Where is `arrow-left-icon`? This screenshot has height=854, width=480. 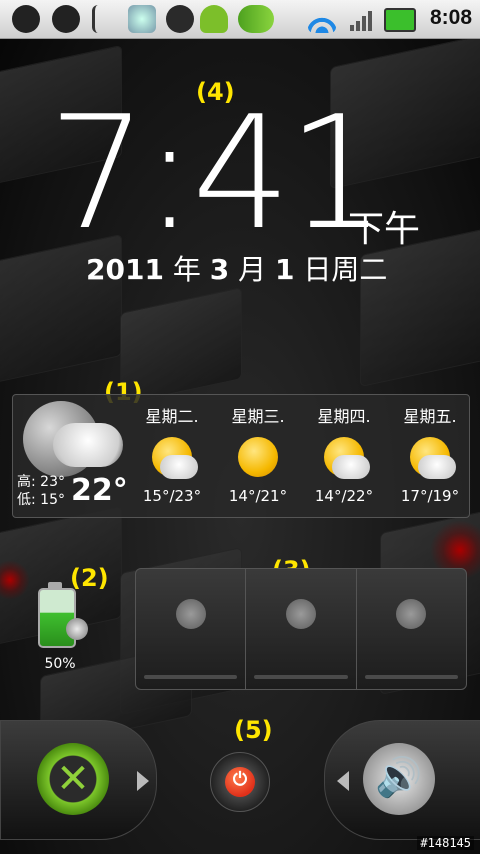 arrow-left-icon is located at coordinates (343, 781).